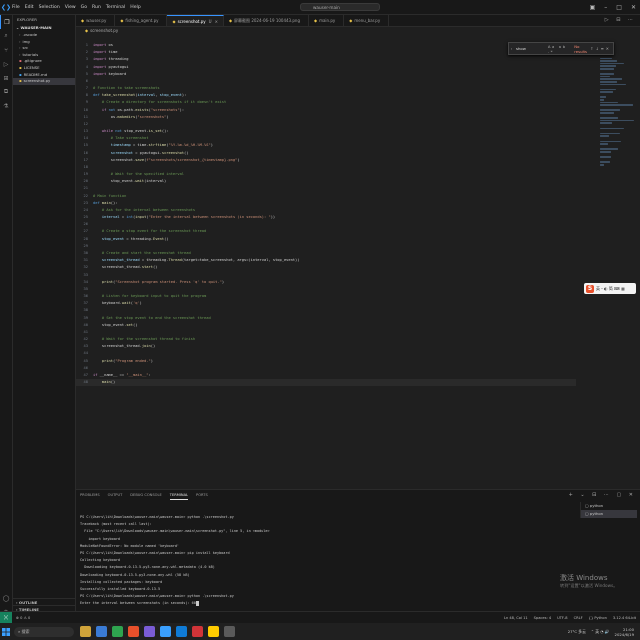  What do you see at coordinates (542, 618) in the screenshot?
I see `status-item: Spaces: 4` at bounding box center [542, 618].